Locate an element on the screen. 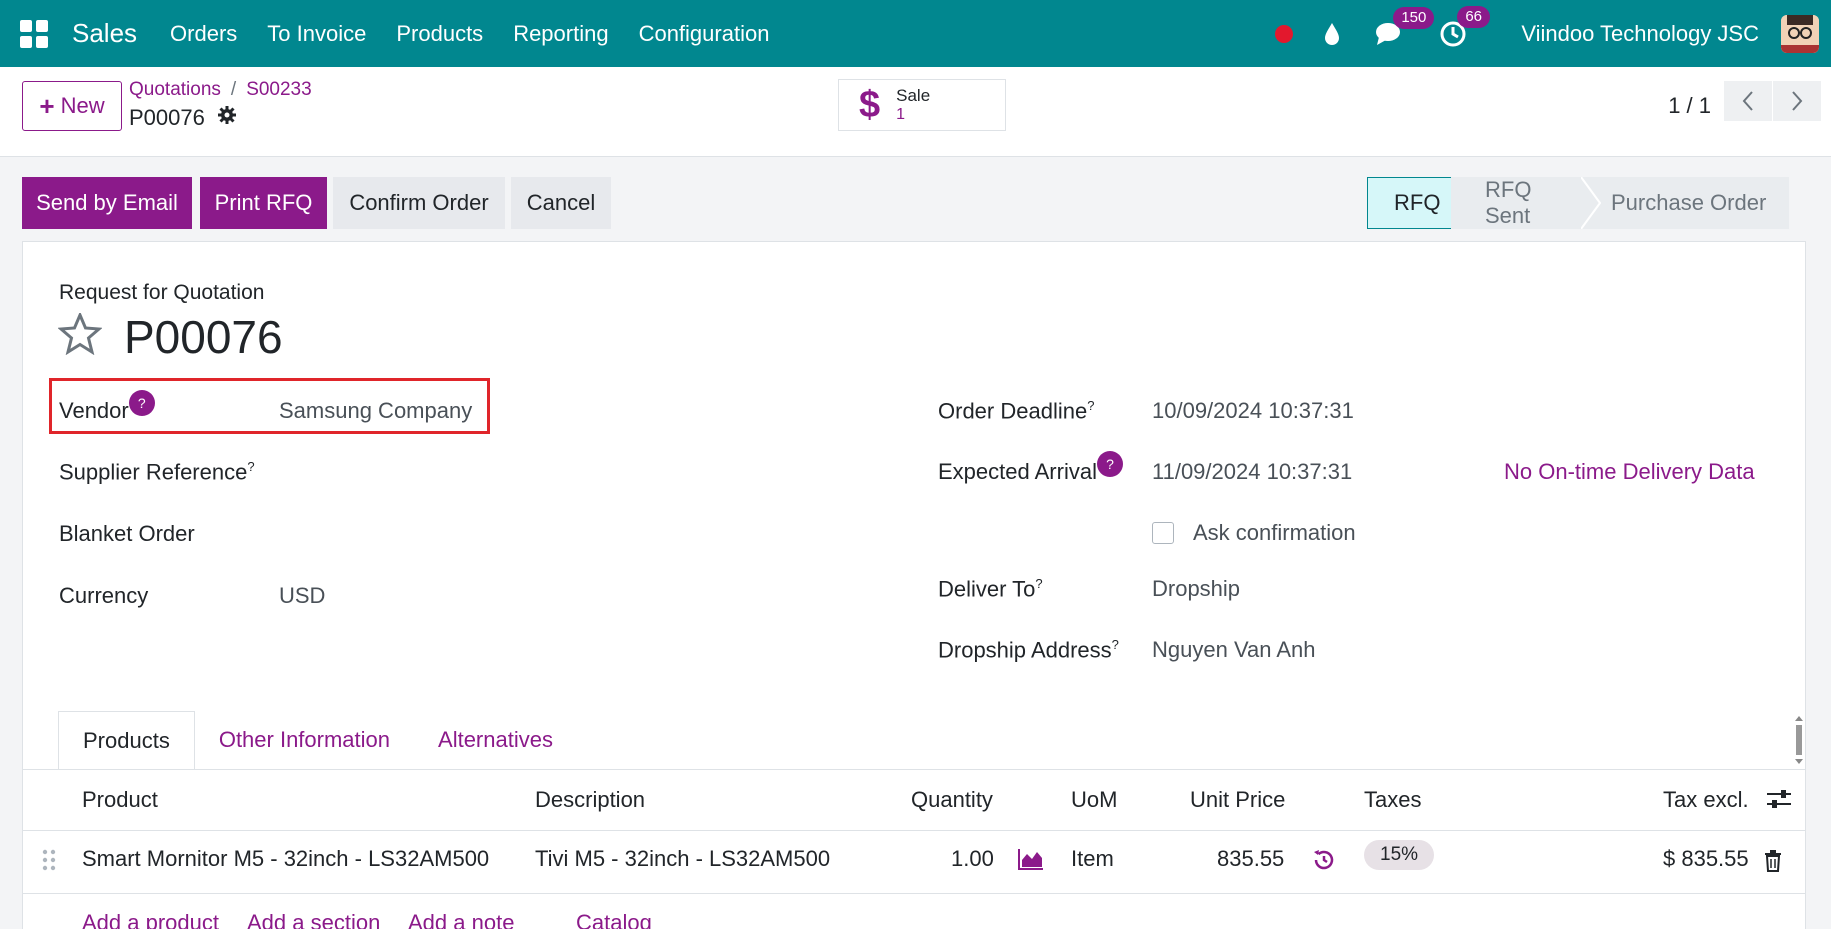 Image resolution: width=1831 pixels, height=929 pixels. dollar-icon: $ is located at coordinates (870, 104).